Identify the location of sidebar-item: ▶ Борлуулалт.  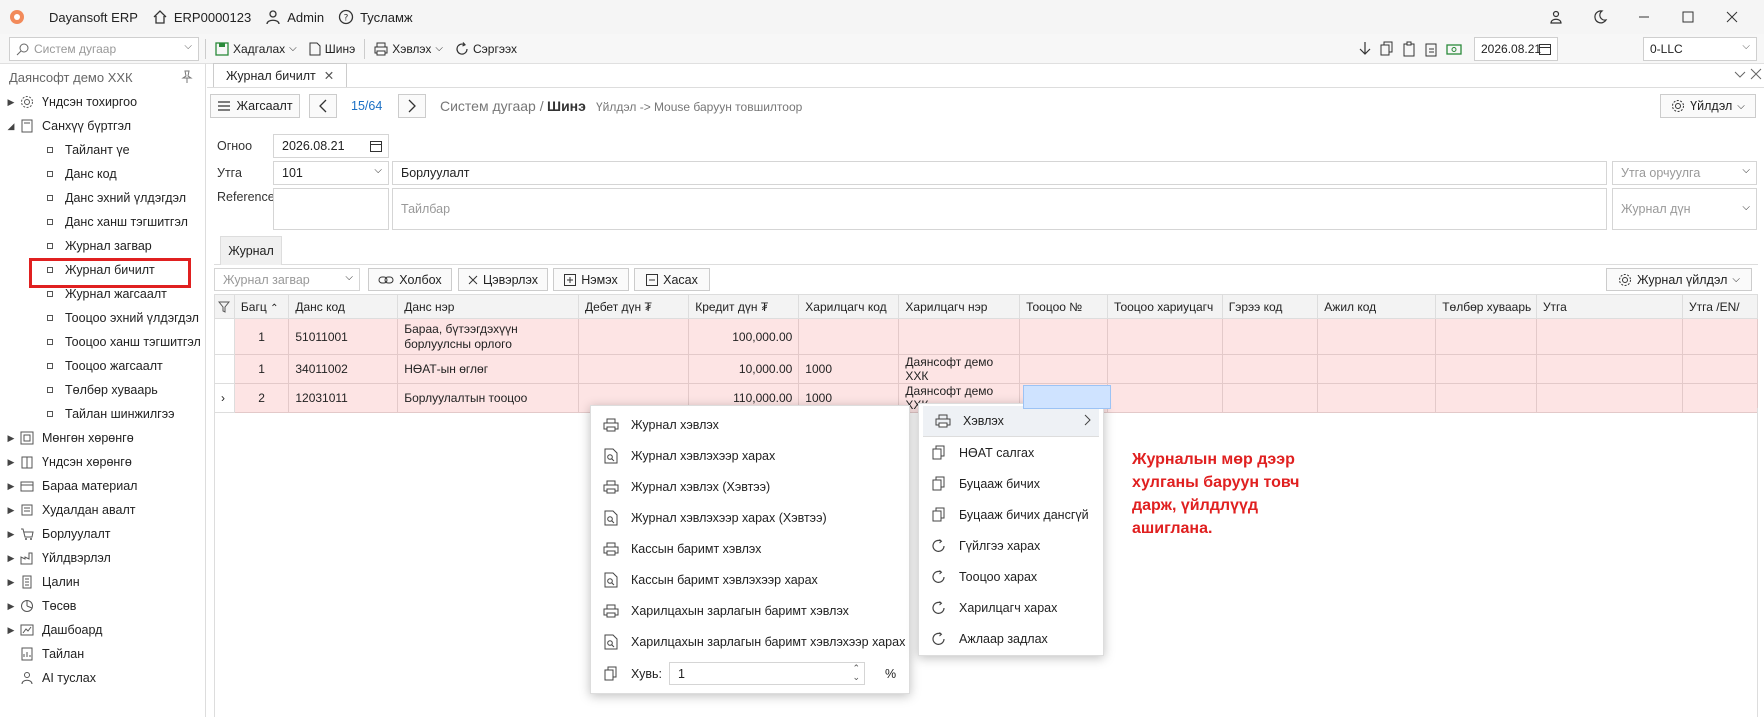
(102, 534).